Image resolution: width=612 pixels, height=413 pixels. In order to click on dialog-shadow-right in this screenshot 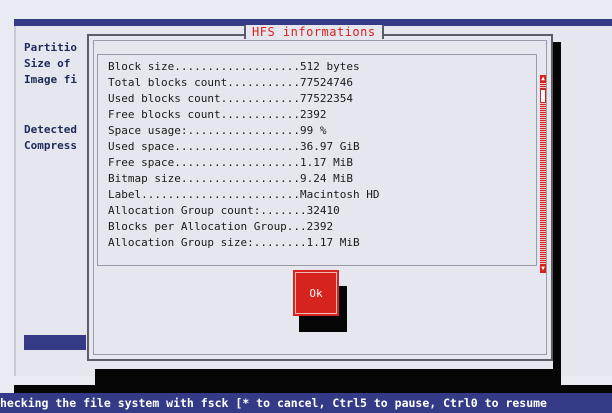, I will do `click(557, 205)`.